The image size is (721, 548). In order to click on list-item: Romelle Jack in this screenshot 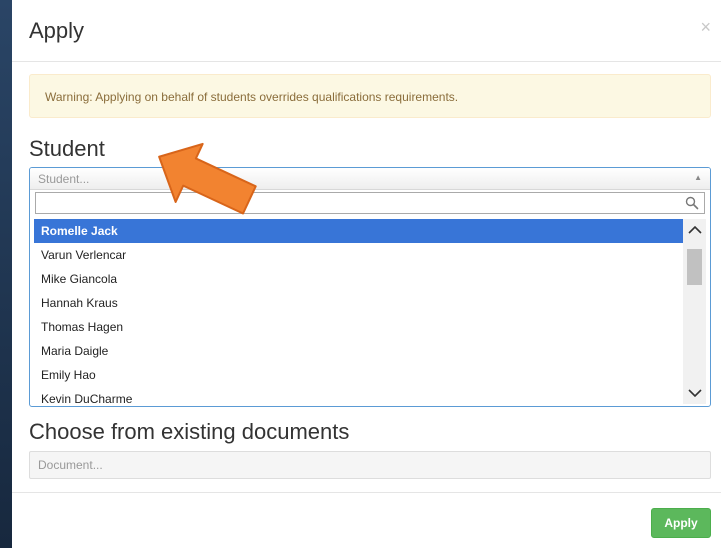, I will do `click(359, 231)`.